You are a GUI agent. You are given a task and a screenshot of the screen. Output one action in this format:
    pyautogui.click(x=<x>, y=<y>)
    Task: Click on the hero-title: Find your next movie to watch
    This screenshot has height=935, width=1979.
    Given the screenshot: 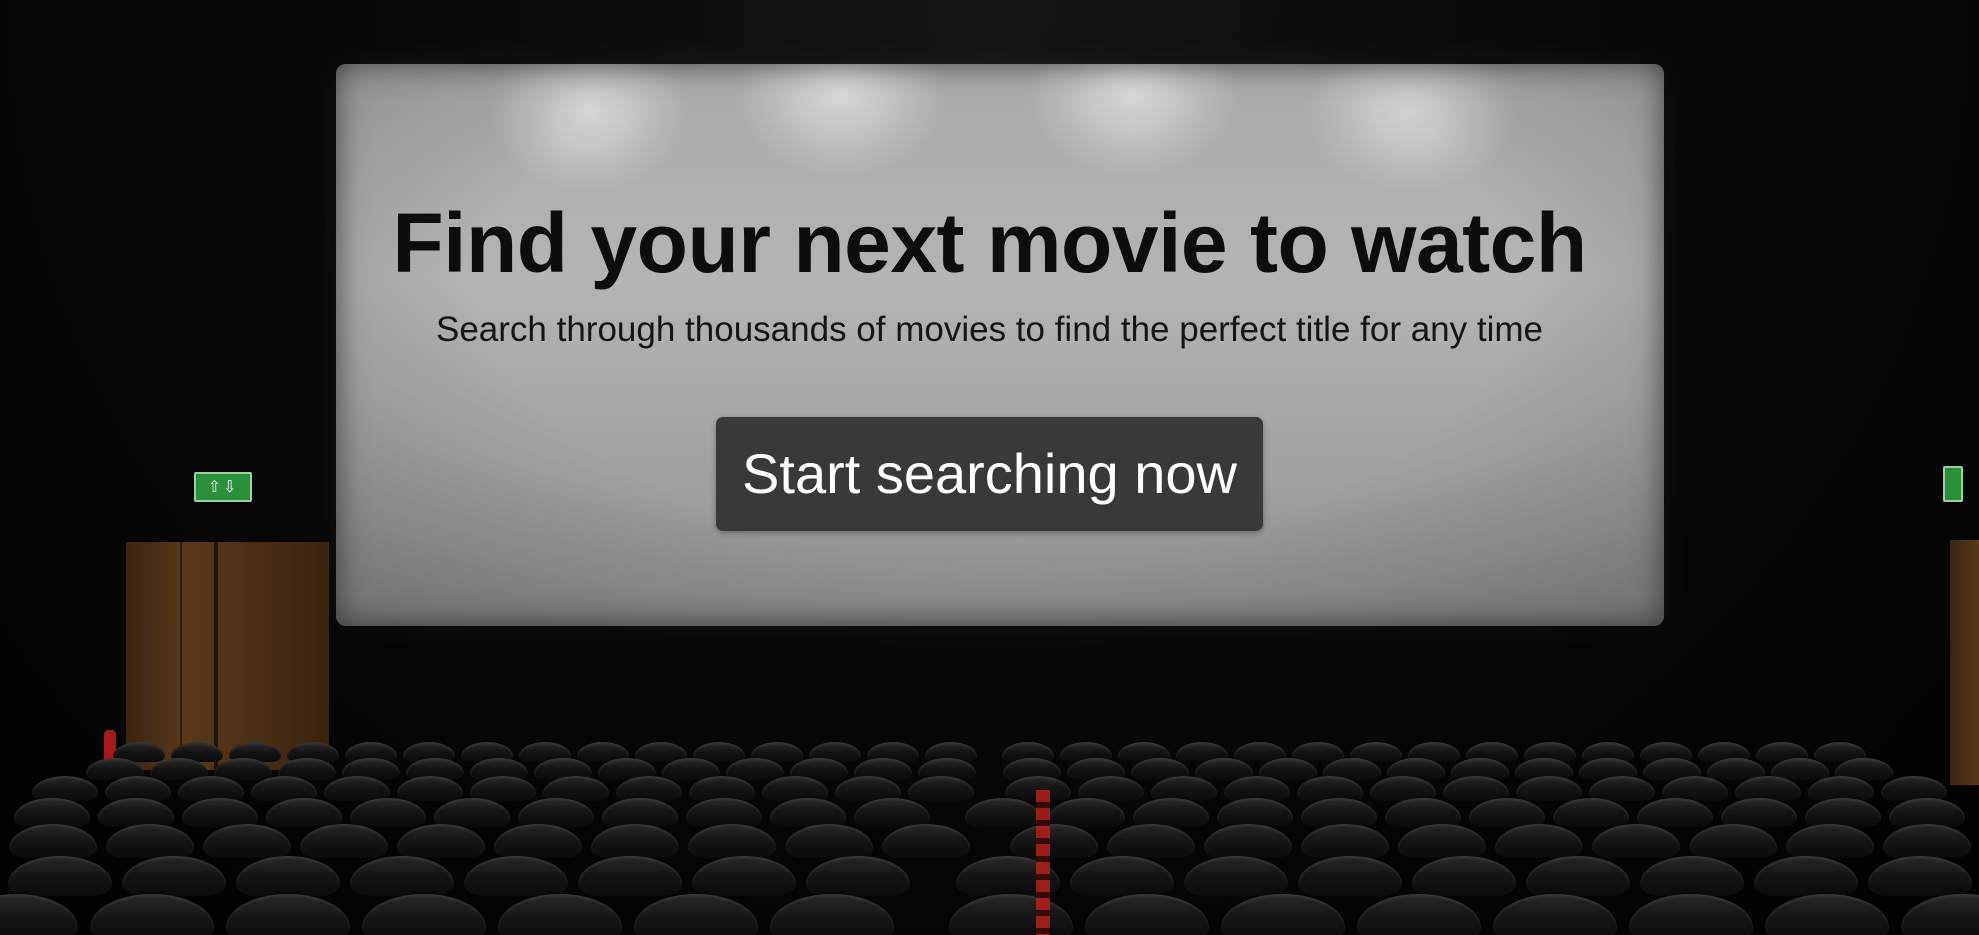 What is the action you would take?
    pyautogui.click(x=989, y=243)
    